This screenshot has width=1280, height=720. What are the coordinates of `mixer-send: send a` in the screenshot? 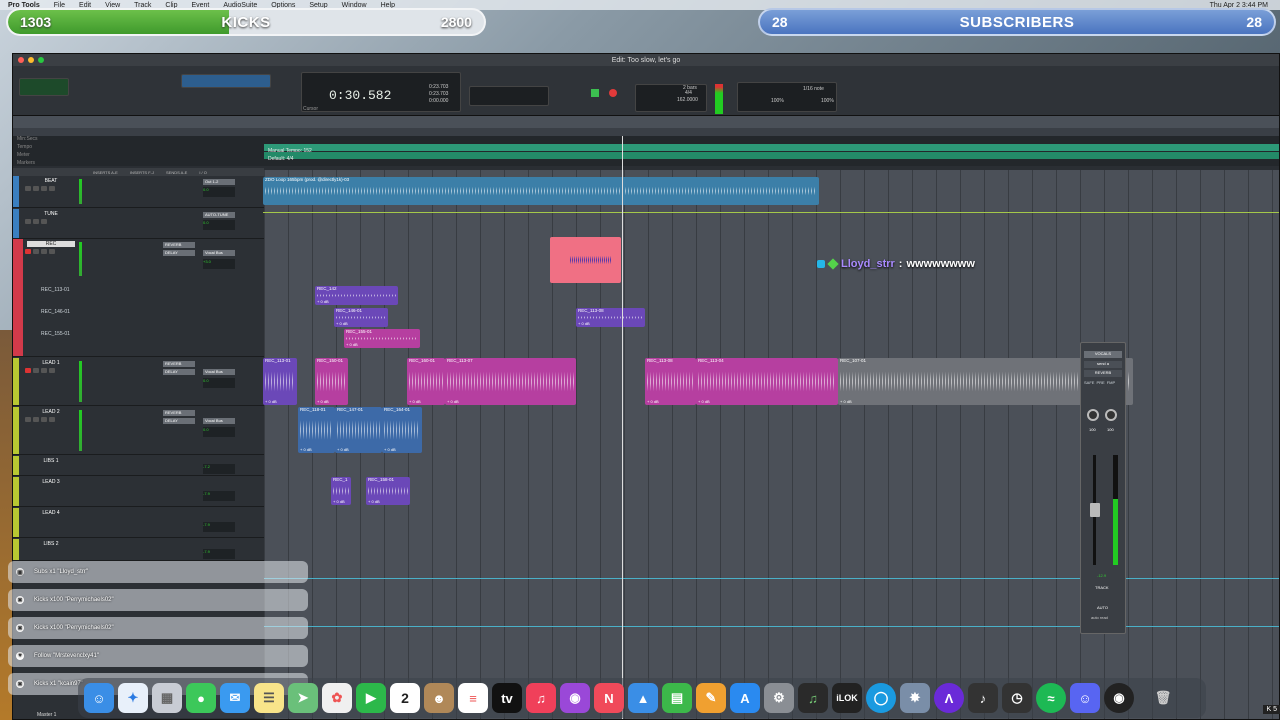 It's located at (1103, 364).